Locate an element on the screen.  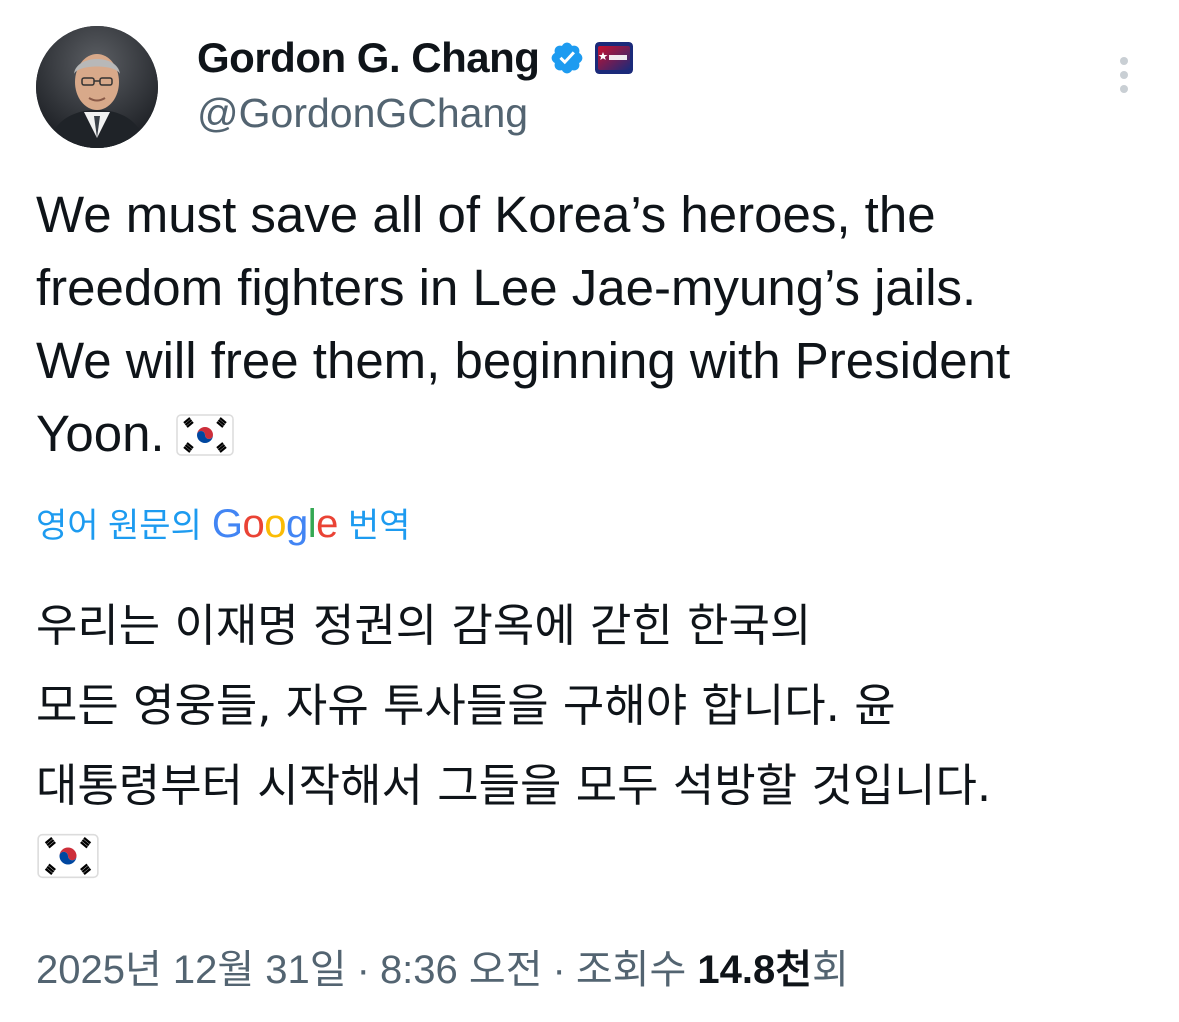
tweet-metadata: 2025년 12월 31일 · 8:36 오전 · 조회수 14.8천 회 is located at coordinates (442, 970).